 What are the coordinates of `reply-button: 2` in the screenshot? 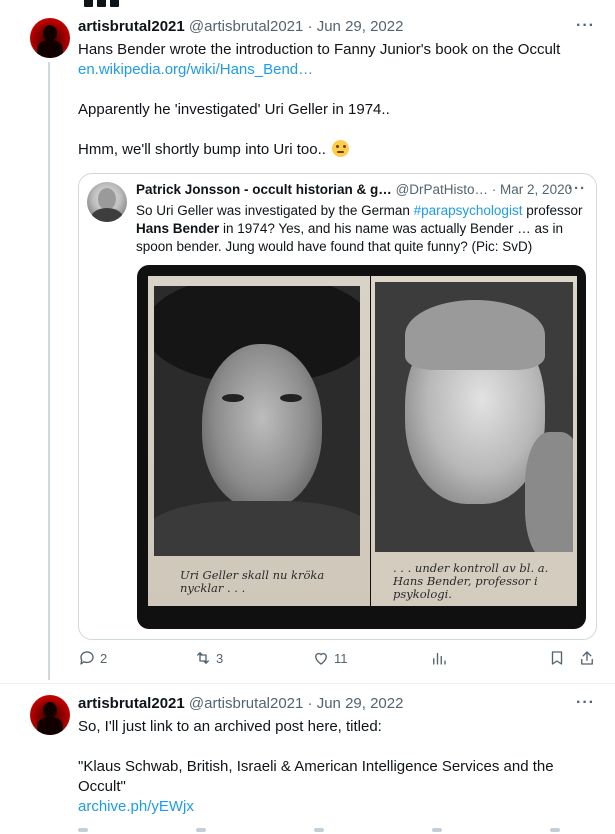 It's located at (92, 658).